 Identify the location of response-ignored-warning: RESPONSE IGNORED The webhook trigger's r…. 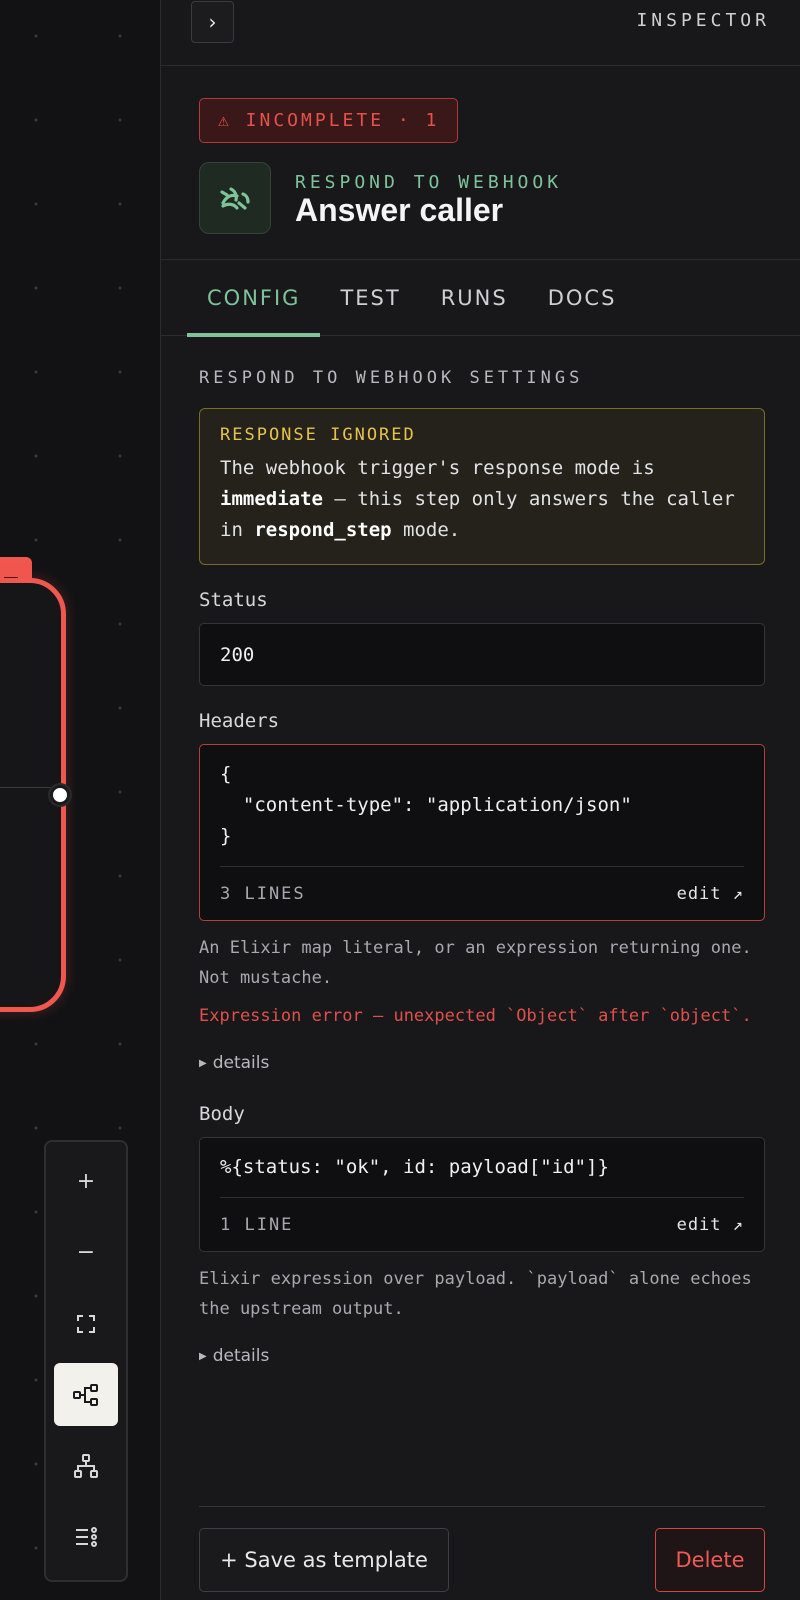
(482, 486).